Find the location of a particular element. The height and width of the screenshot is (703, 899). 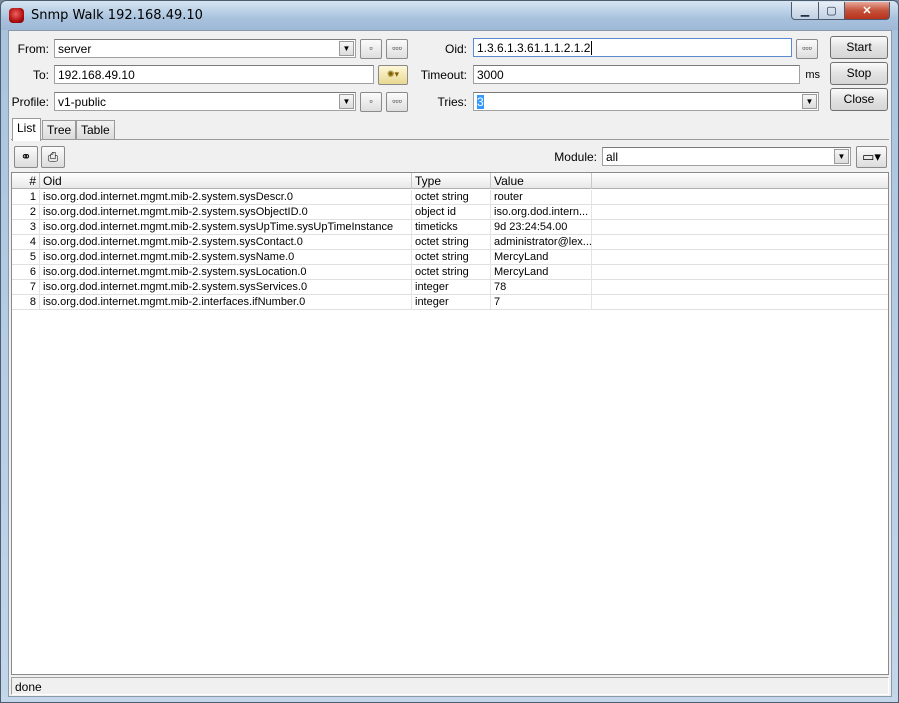

module-label: Module: is located at coordinates (575, 157).